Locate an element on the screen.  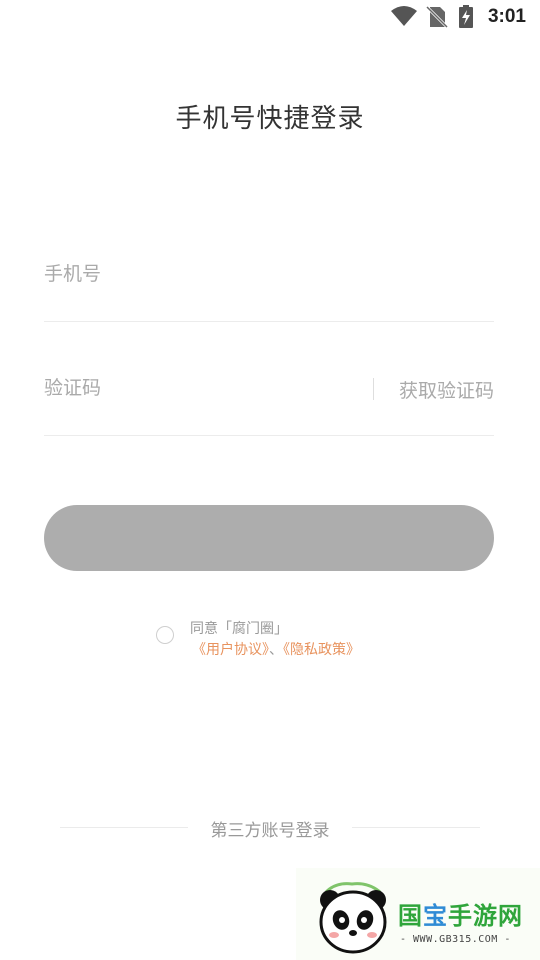
watermark-title: 国宝手游网 is located at coordinates (460, 913).